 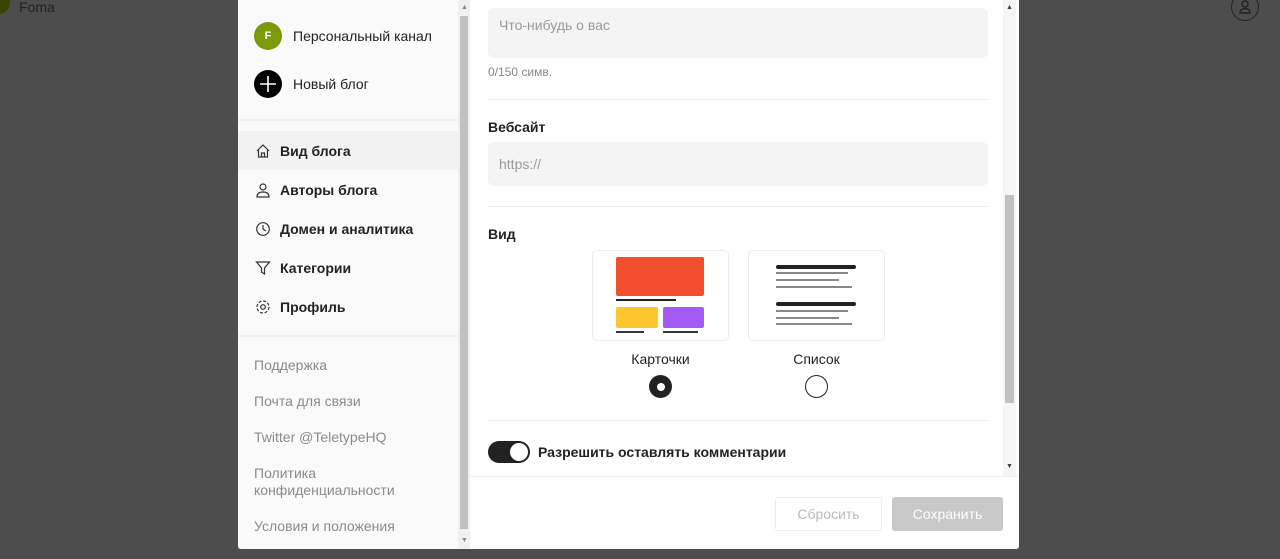 I want to click on reset-button: Сбросить, so click(x=828, y=514).